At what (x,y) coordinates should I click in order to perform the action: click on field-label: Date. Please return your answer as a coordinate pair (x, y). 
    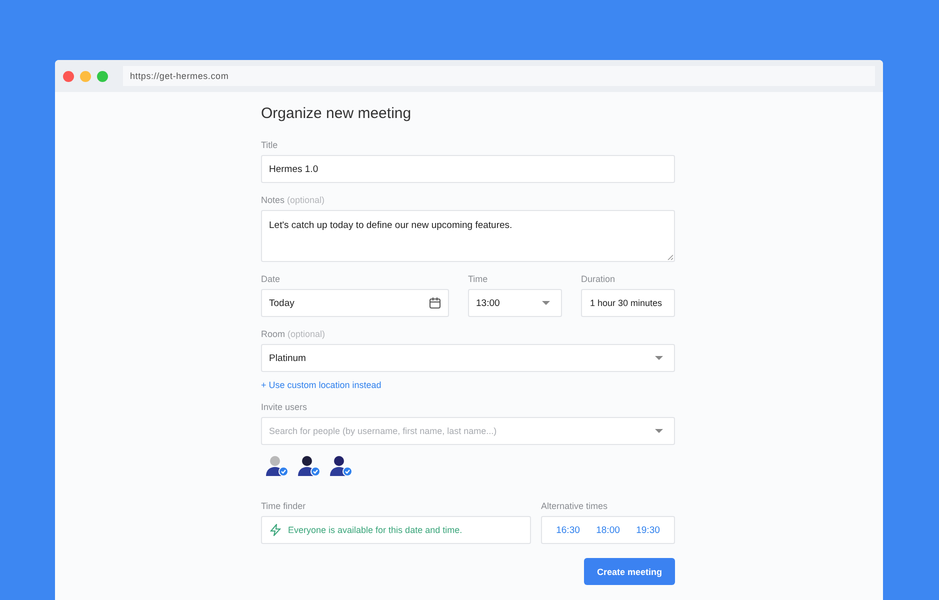
    Looking at the image, I should click on (271, 279).